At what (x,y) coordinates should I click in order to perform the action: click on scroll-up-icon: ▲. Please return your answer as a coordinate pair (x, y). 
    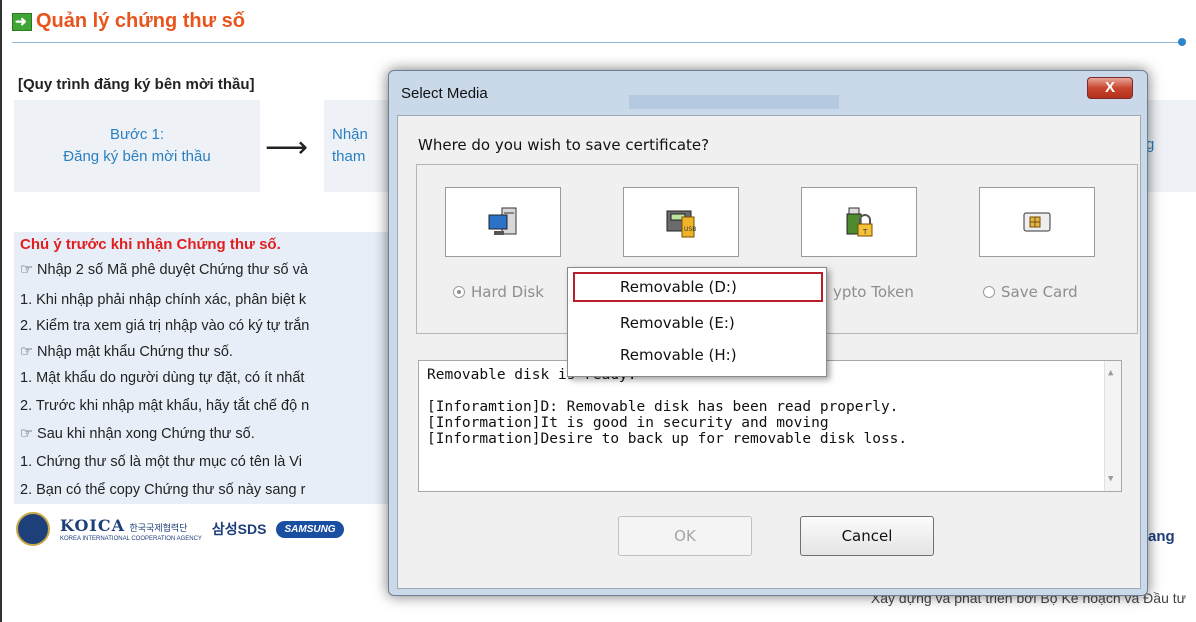
    Looking at the image, I should click on (1110, 373).